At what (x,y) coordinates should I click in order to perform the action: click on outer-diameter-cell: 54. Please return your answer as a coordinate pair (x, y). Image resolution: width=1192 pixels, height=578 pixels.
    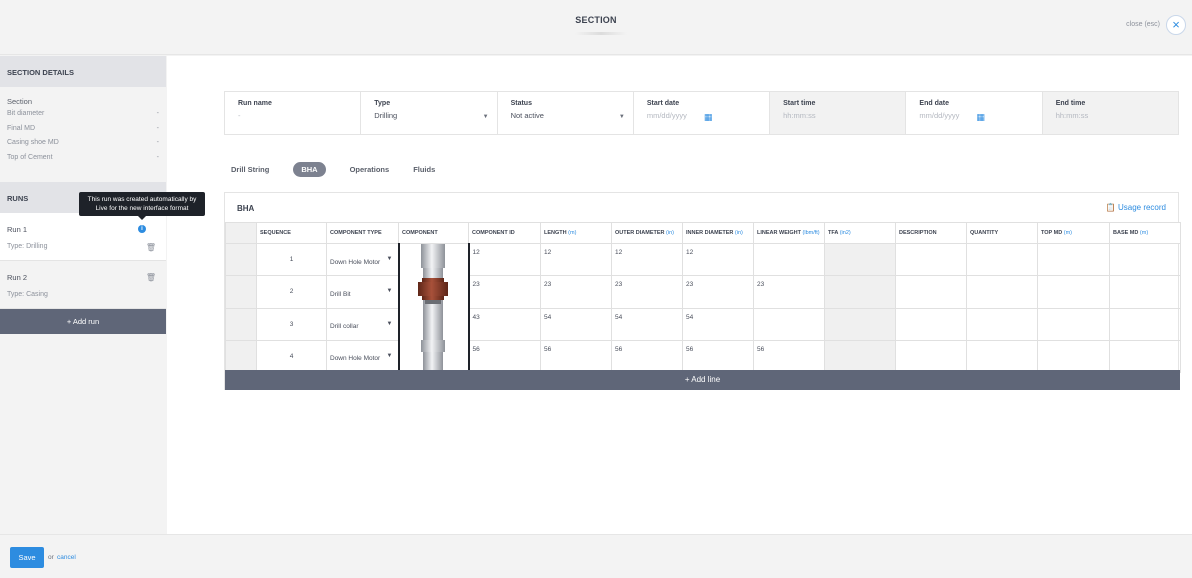
    Looking at the image, I should click on (647, 324).